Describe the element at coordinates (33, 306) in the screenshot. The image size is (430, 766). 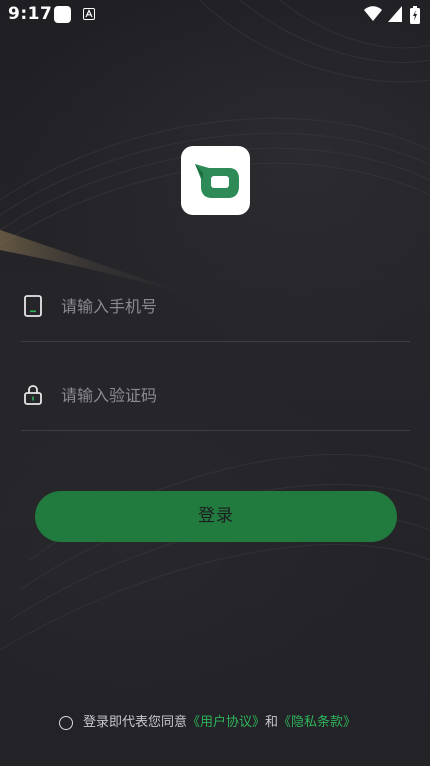
I see `phone-icon` at that location.